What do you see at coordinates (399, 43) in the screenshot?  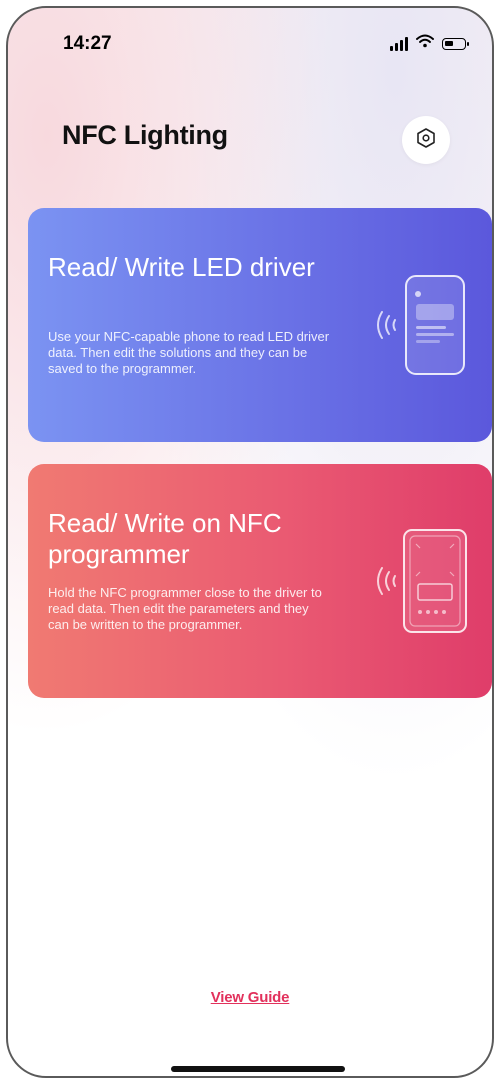 I see `cellular-signal-icon` at bounding box center [399, 43].